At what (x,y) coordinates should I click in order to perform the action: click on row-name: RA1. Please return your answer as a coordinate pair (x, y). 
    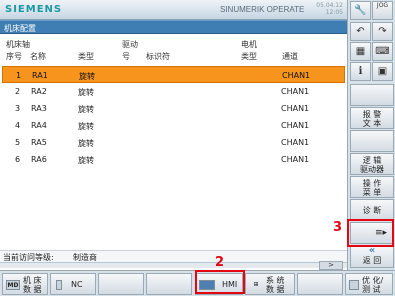
    Looking at the image, I should click on (40, 75).